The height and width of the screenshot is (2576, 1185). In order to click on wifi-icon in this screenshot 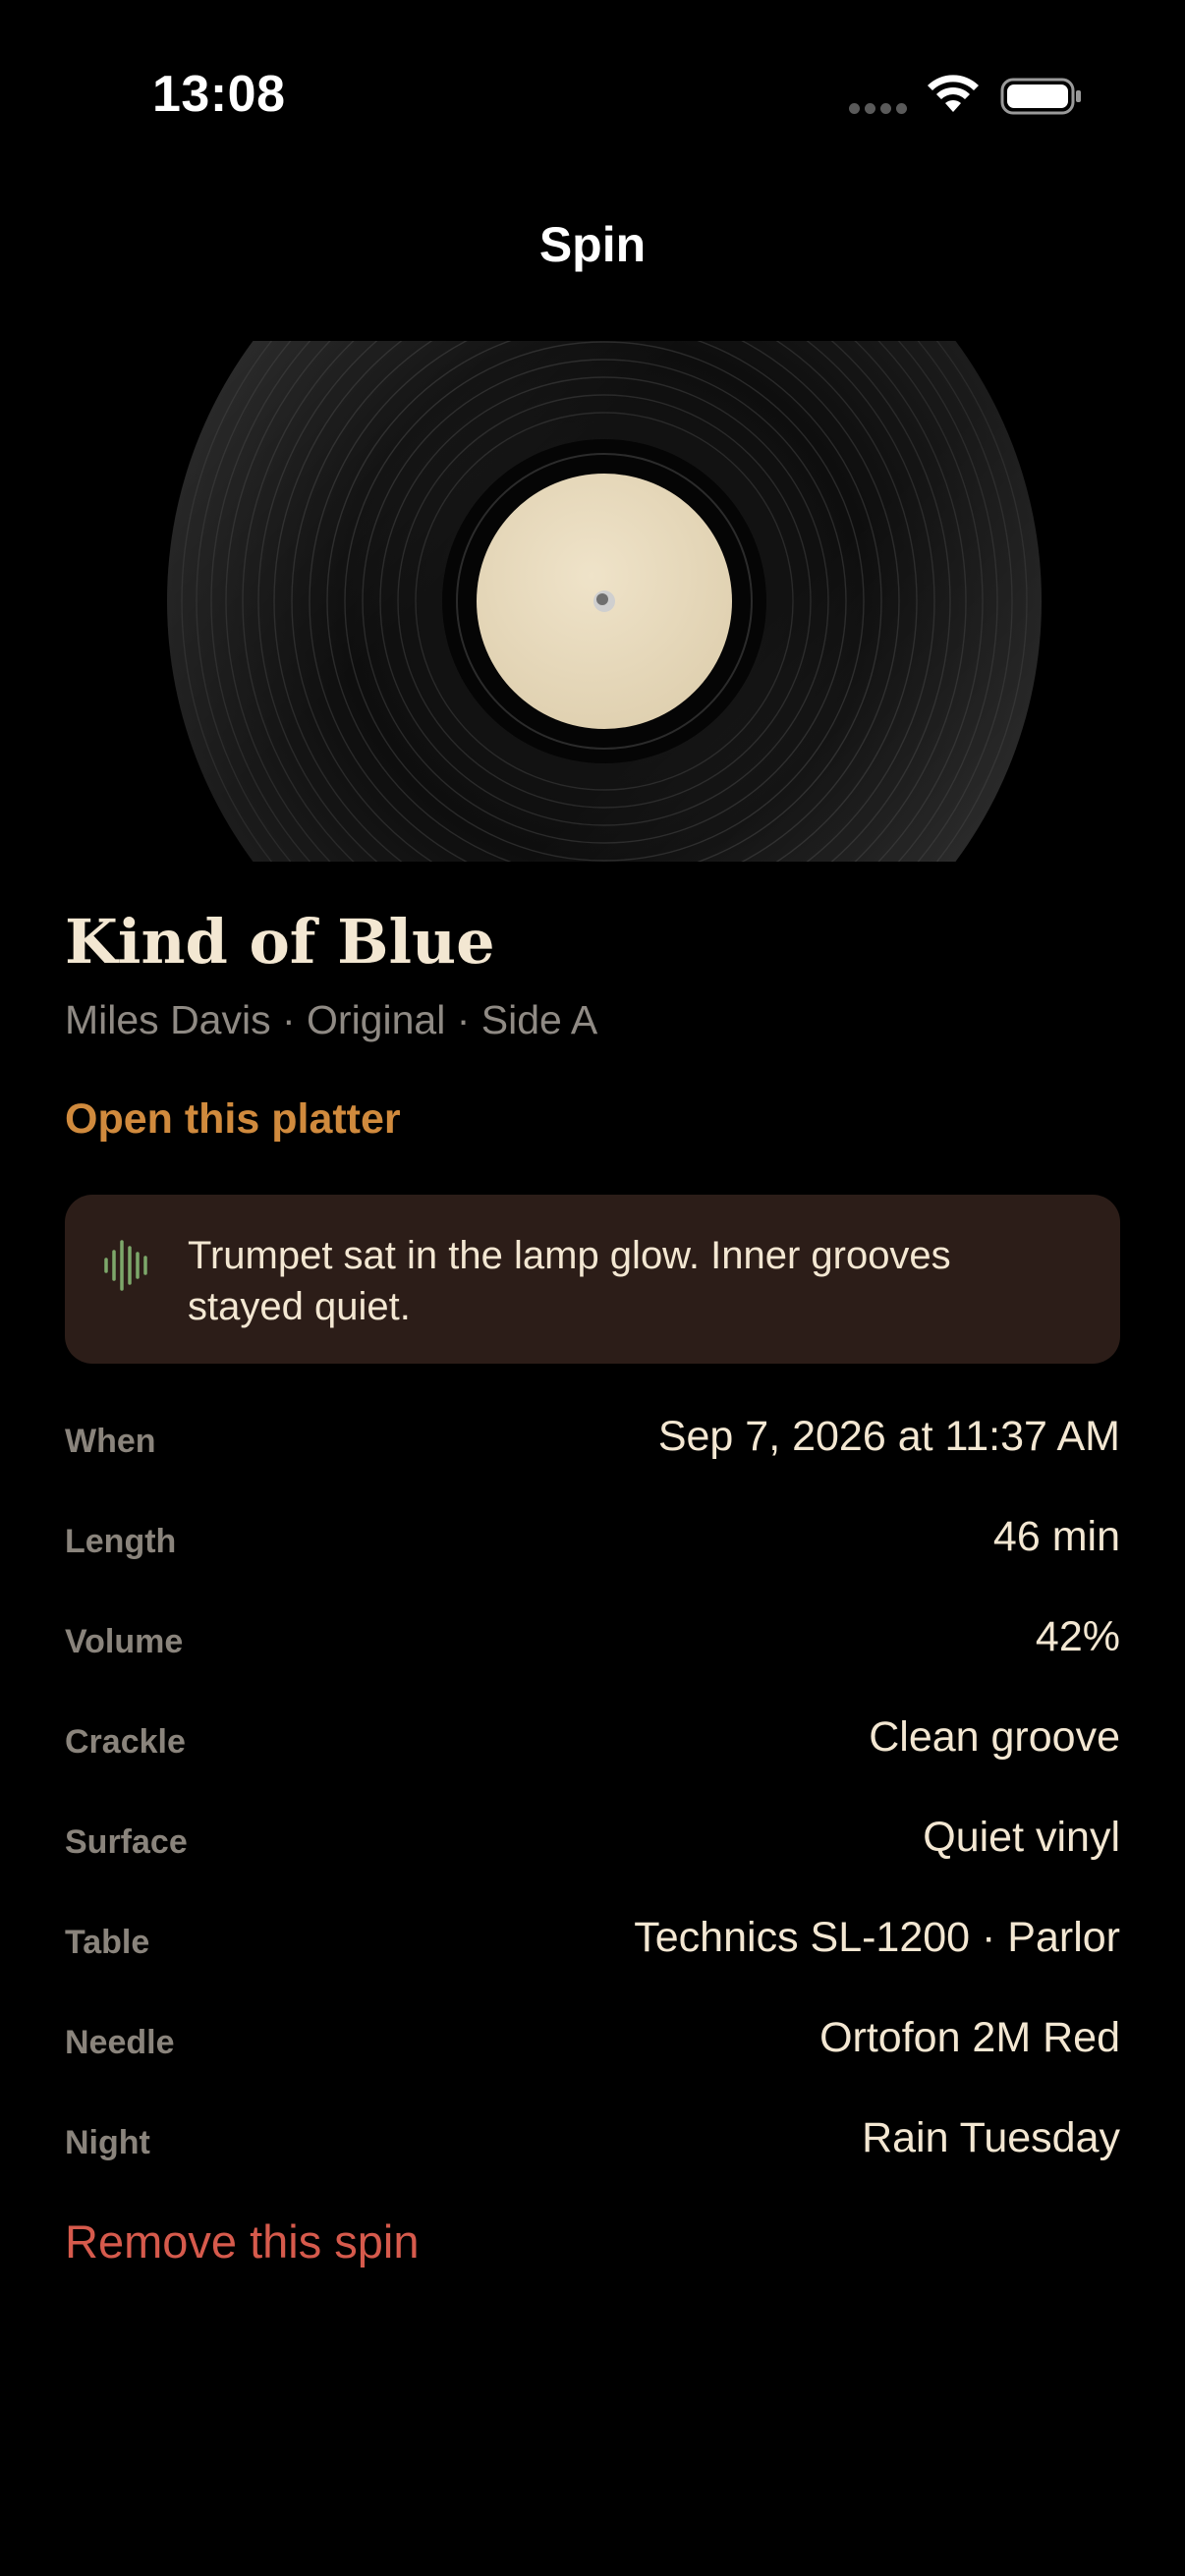, I will do `click(954, 93)`.